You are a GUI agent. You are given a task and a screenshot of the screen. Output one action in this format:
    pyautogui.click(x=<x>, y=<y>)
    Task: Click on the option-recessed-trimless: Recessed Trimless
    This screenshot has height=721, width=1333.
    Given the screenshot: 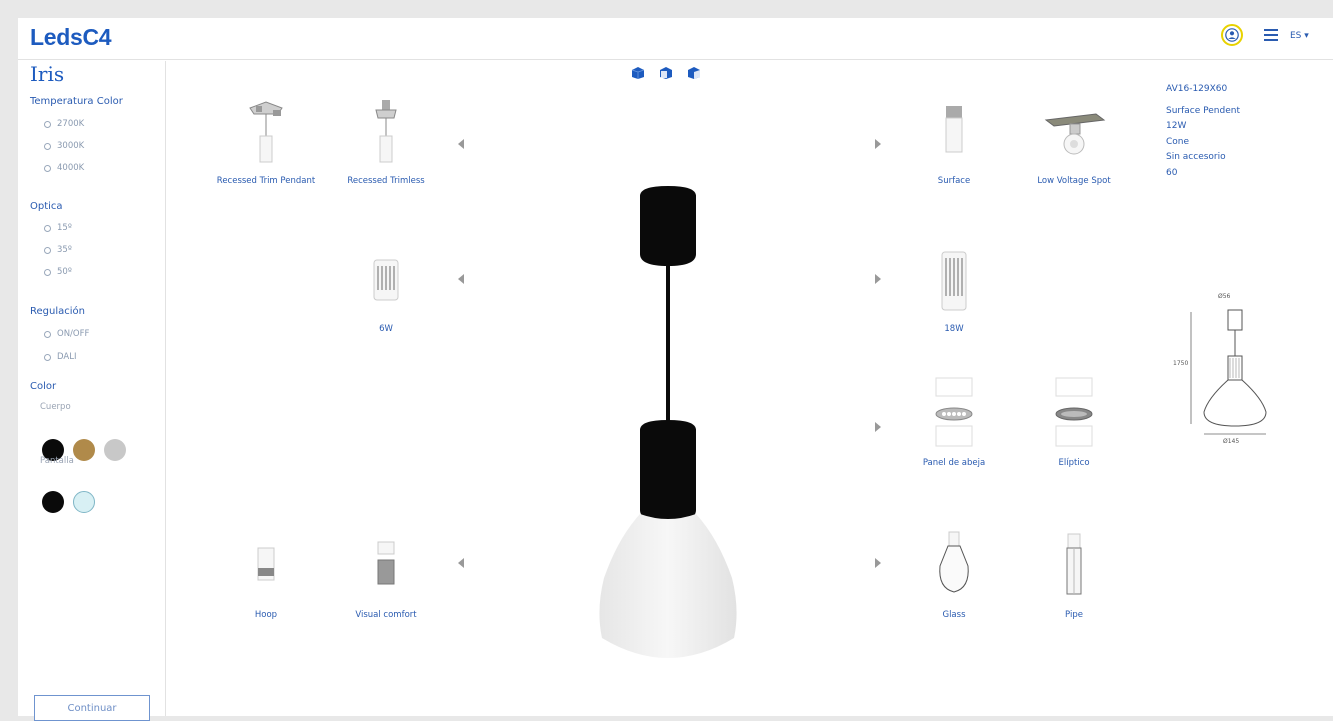 What is the action you would take?
    pyautogui.click(x=386, y=139)
    